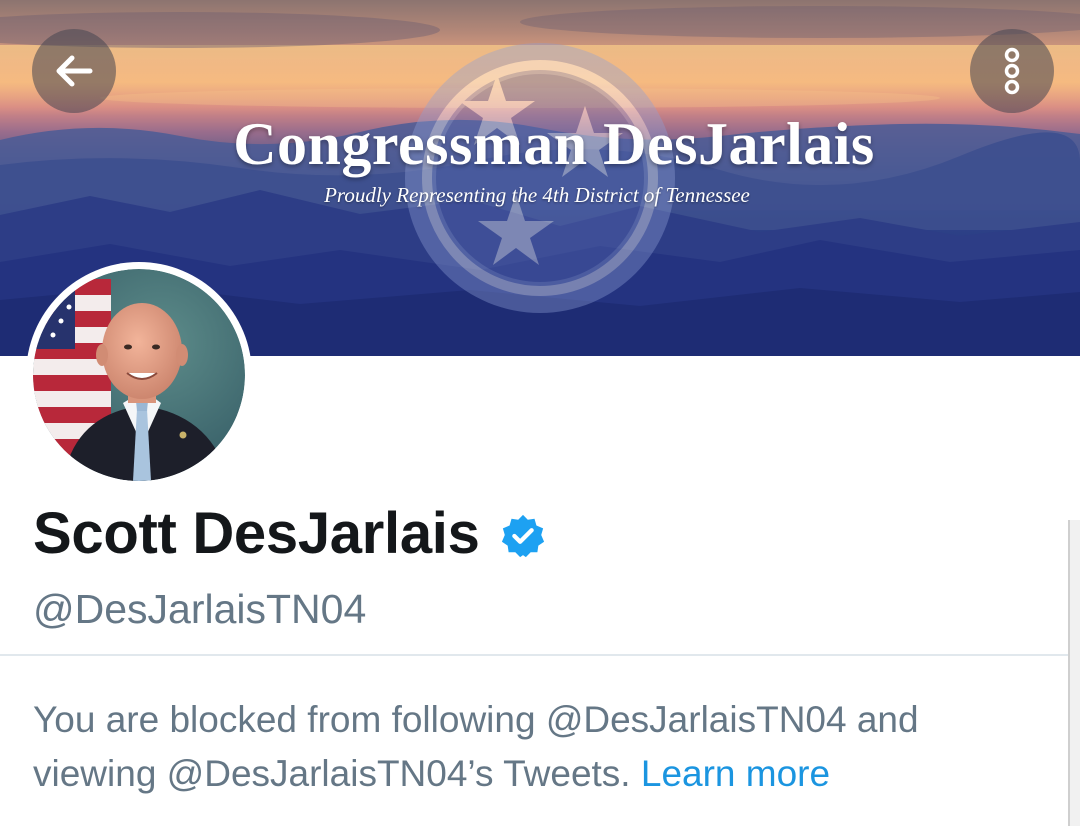 The height and width of the screenshot is (826, 1080). I want to click on back-button, so click(74, 71).